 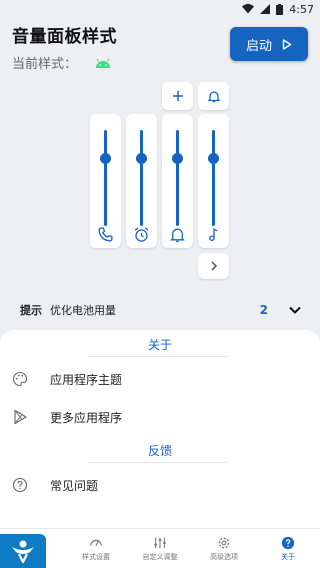 I want to click on bottom-nav: 样式 样式设置 自定义调整 高级选项 关于, so click(x=160, y=548).